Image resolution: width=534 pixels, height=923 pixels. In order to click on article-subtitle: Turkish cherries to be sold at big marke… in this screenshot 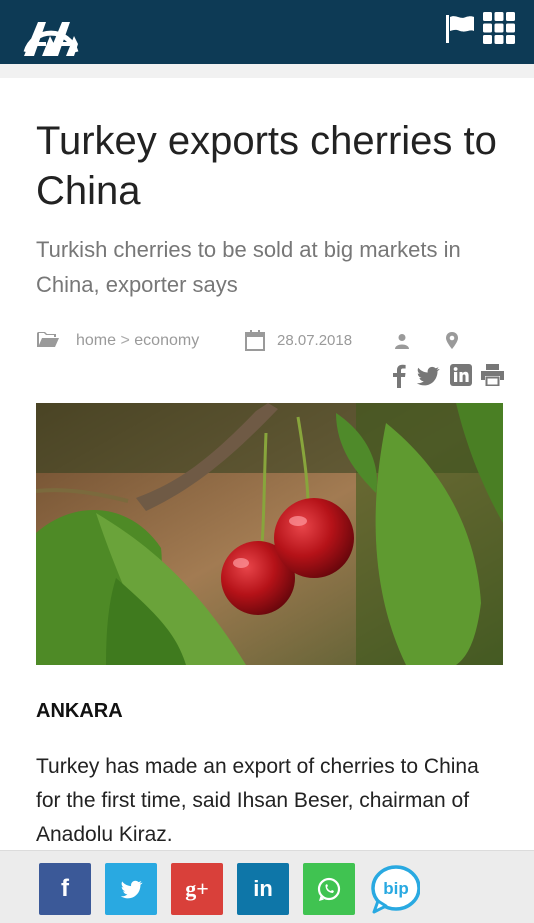, I will do `click(248, 267)`.